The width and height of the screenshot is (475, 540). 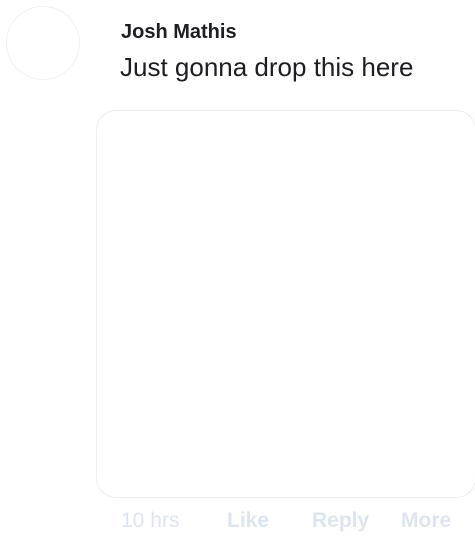 What do you see at coordinates (248, 521) in the screenshot?
I see `like-button: Like` at bounding box center [248, 521].